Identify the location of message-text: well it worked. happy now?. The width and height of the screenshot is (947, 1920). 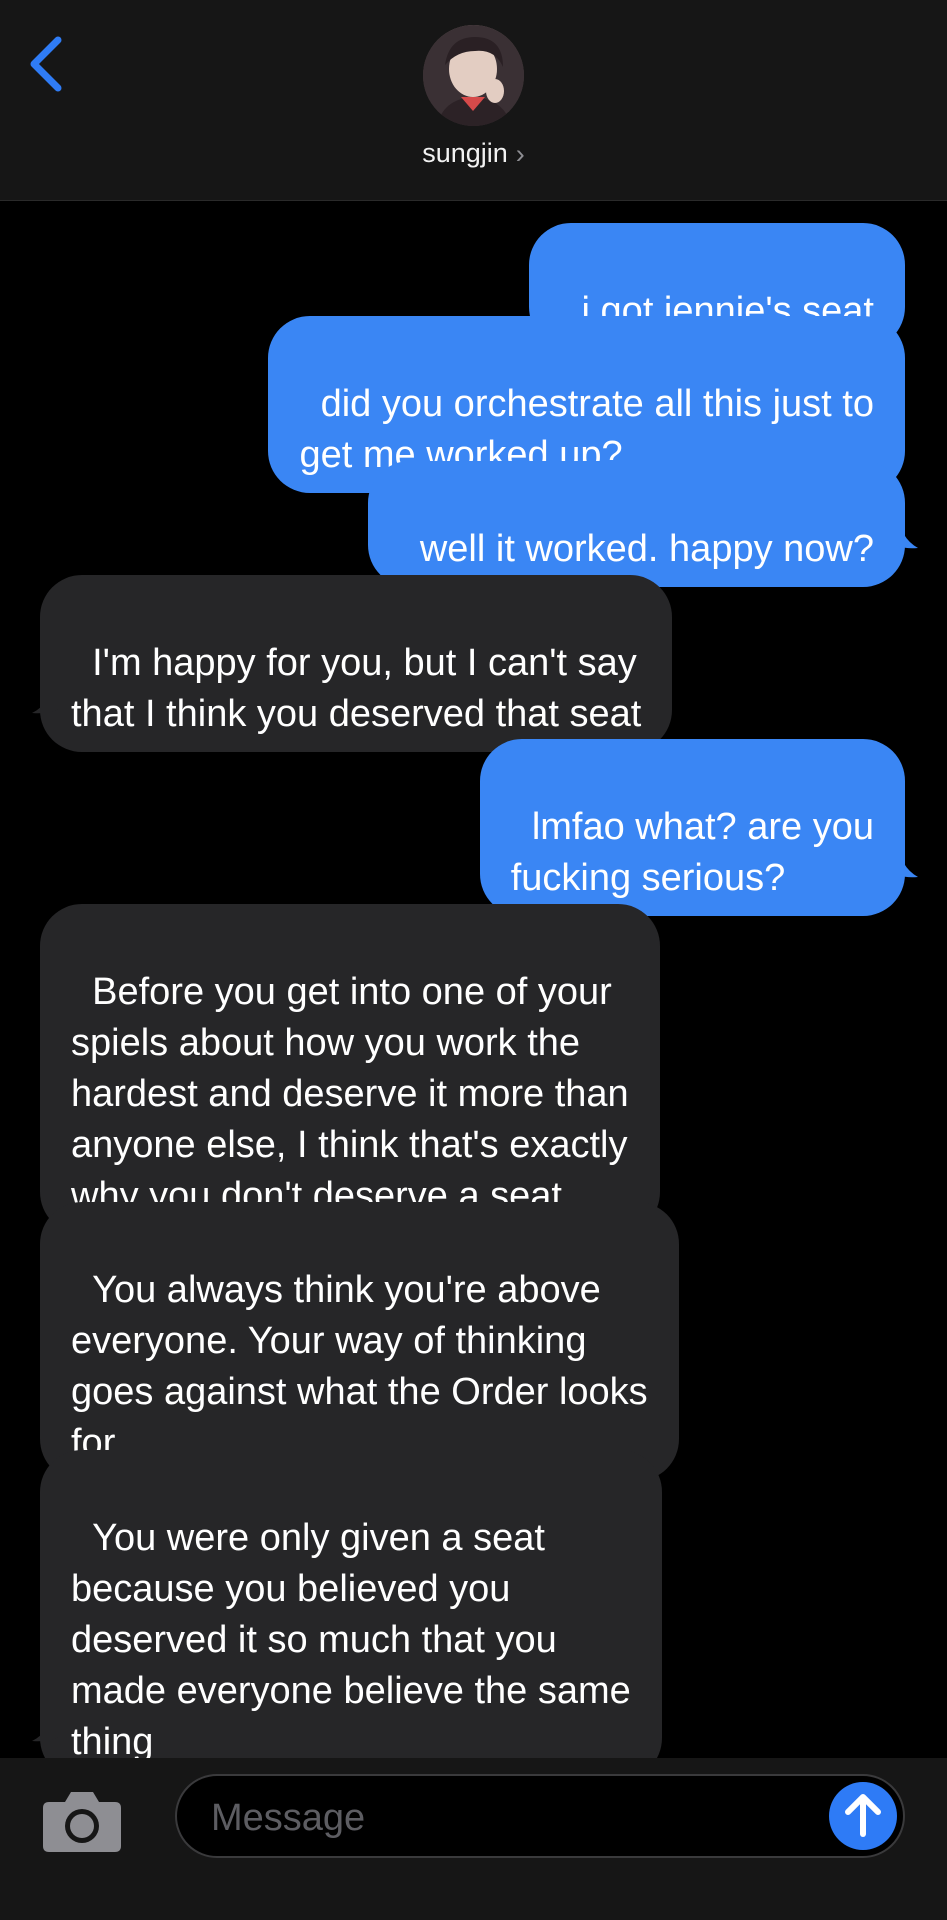
(646, 549).